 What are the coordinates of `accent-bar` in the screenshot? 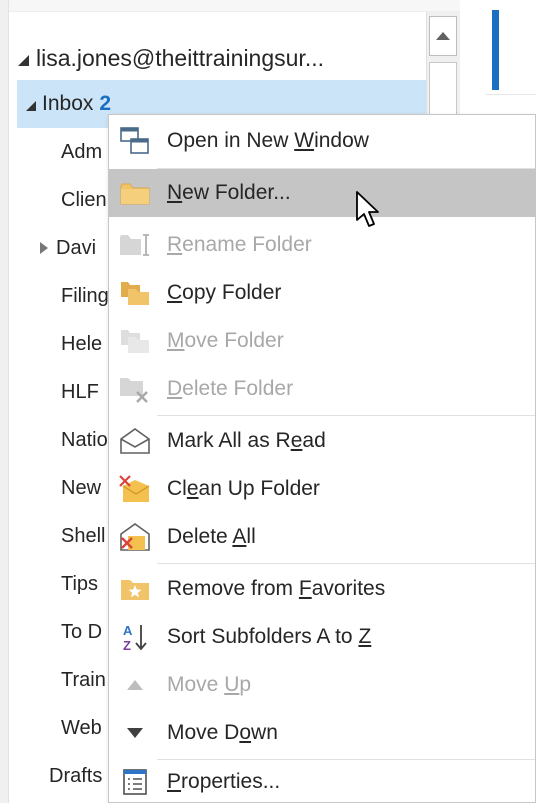 It's located at (495, 50).